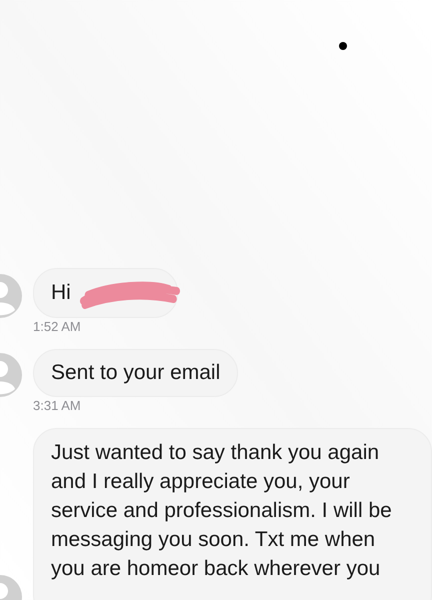 The height and width of the screenshot is (600, 432). Describe the element at coordinates (135, 372) in the screenshot. I see `message-text: Sent to your email` at that location.